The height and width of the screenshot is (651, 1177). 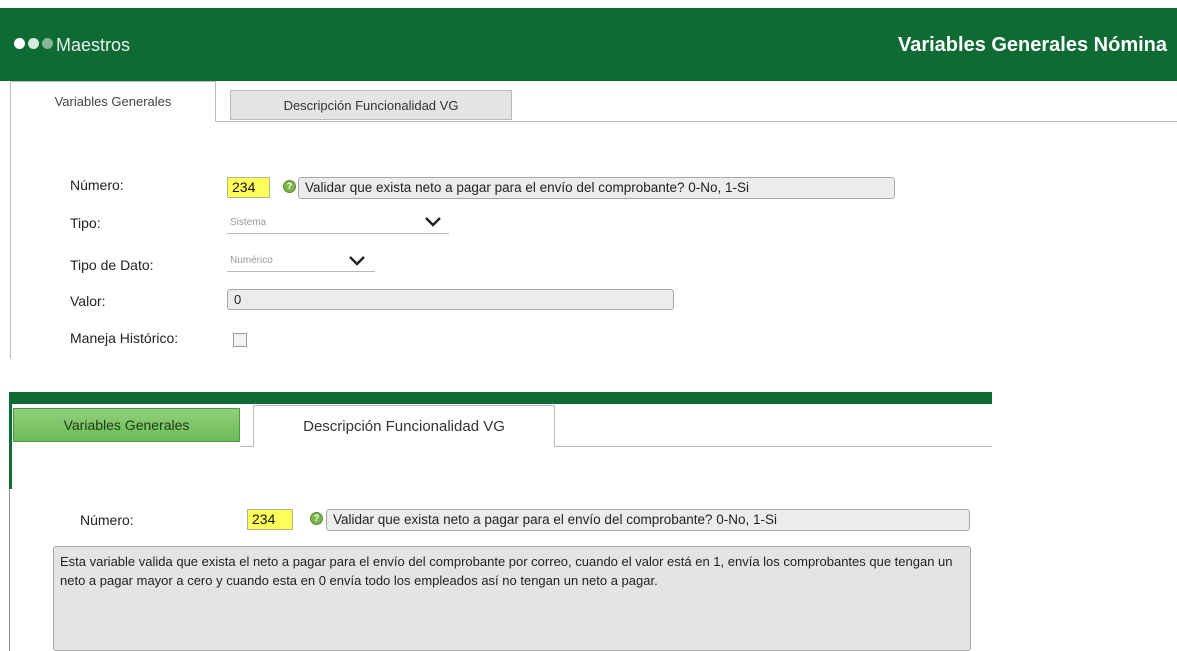 What do you see at coordinates (500, 398) in the screenshot?
I see `header-bar-bottom` at bounding box center [500, 398].